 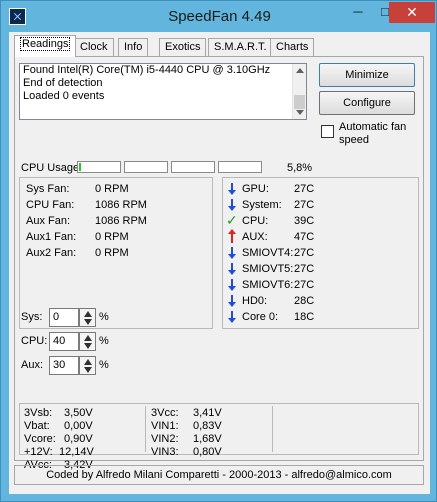 I want to click on tab-readings: Readings, so click(x=45, y=46).